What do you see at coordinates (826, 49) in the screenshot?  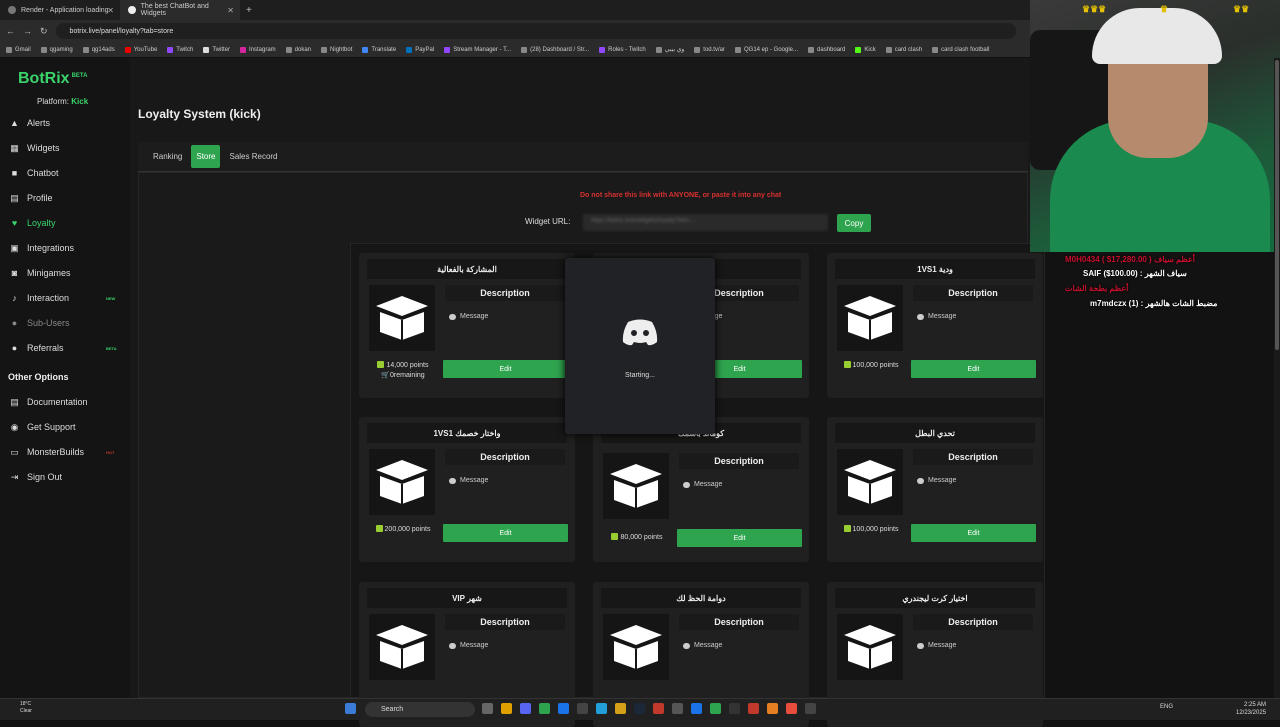 I see `bookmark: dashboard` at bounding box center [826, 49].